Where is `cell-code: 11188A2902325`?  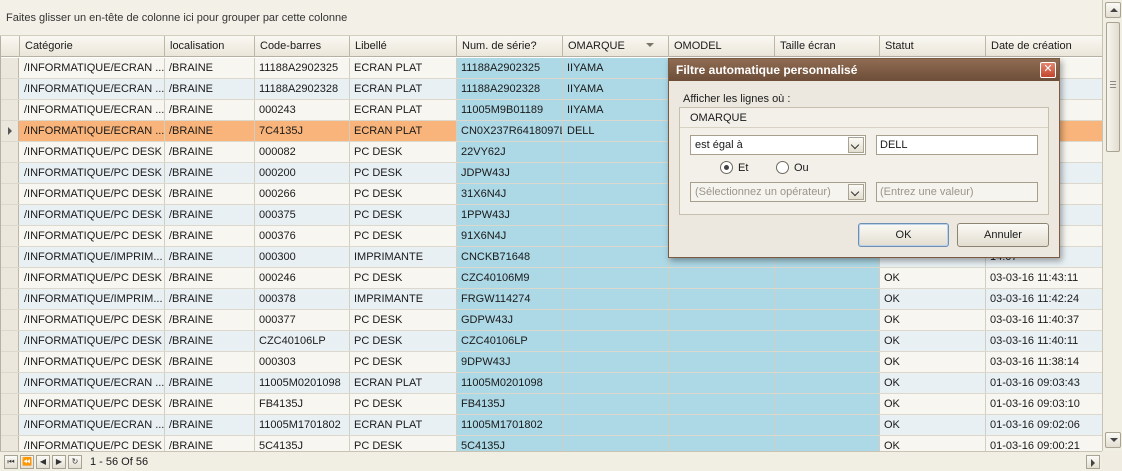
cell-code: 11188A2902325 is located at coordinates (302, 68).